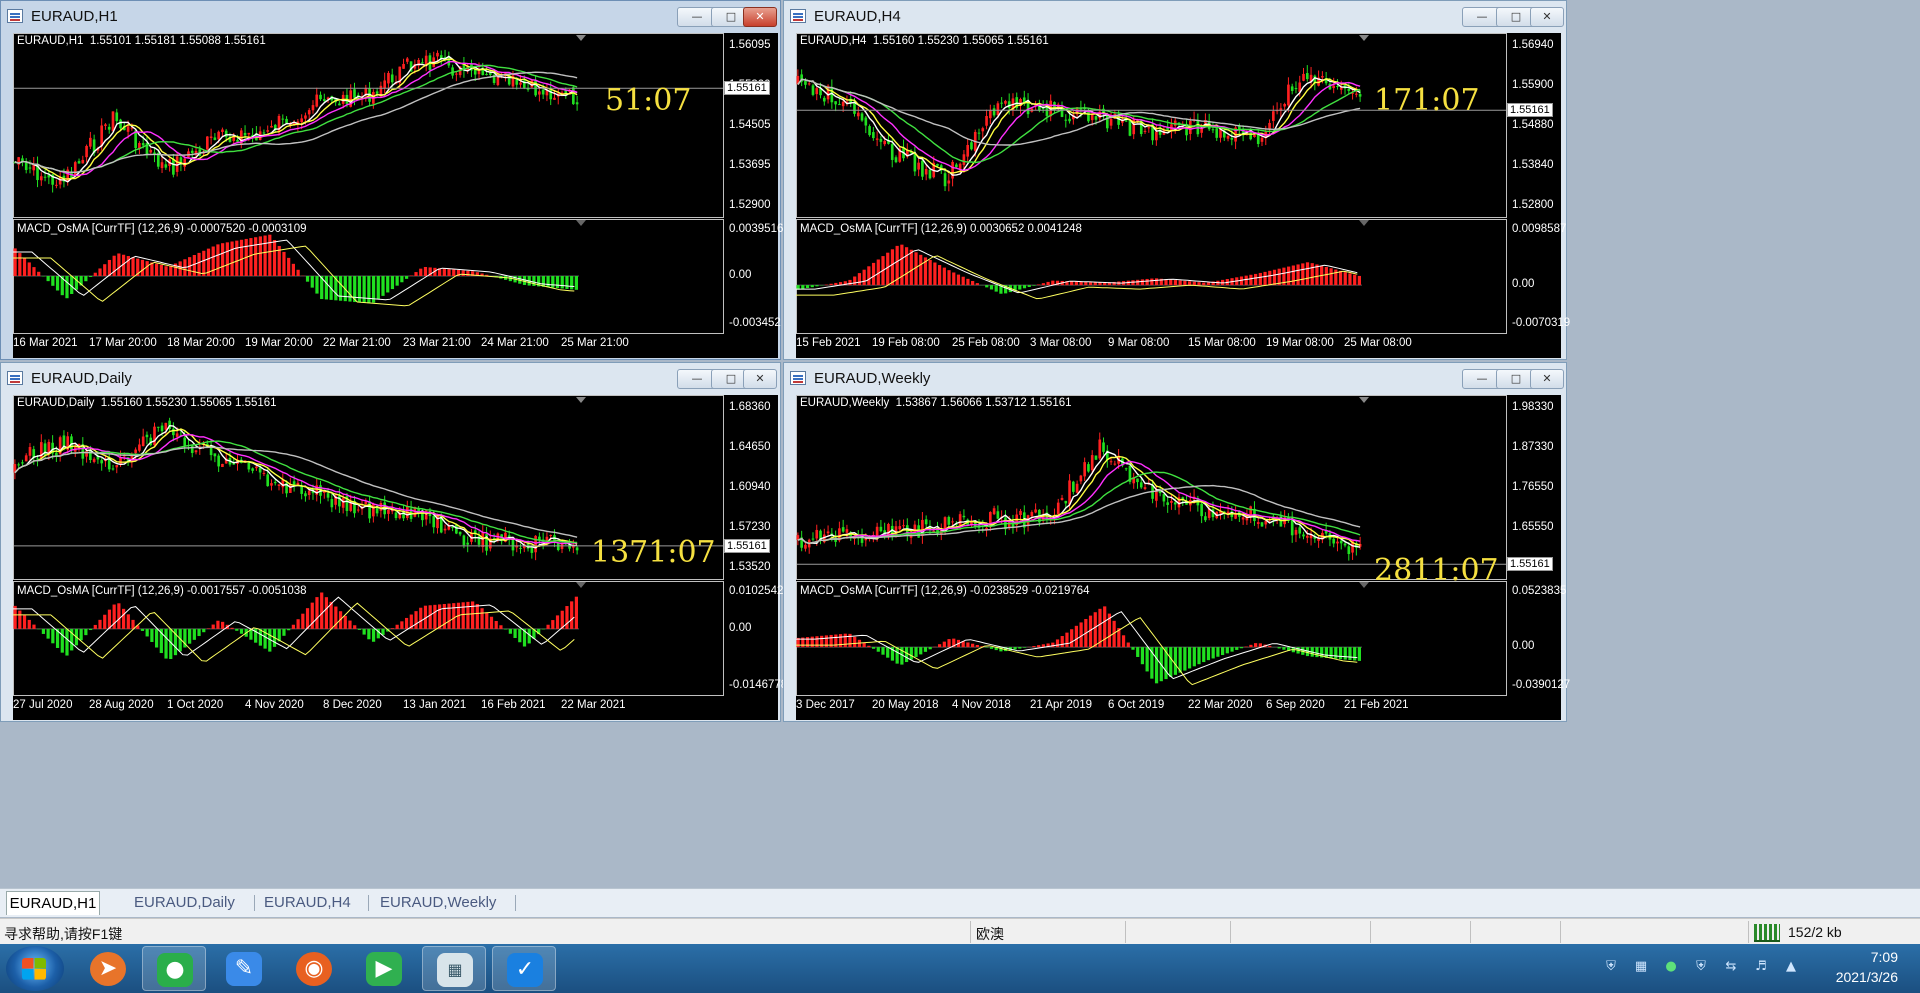 This screenshot has height=993, width=1920. I want to click on chart-shift-marker, so click(581, 38).